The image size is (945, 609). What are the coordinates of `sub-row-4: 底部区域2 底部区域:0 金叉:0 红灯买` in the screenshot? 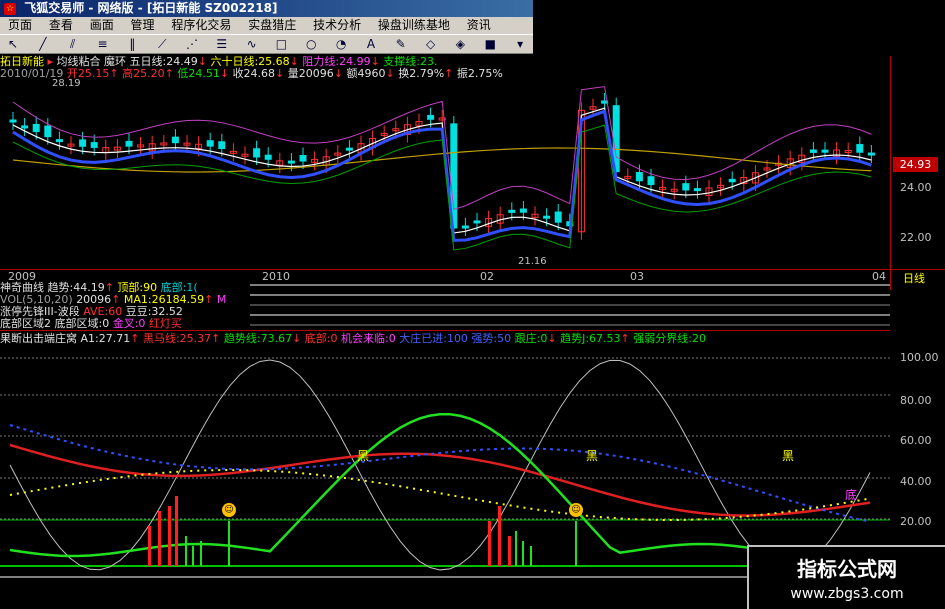 It's located at (91, 324).